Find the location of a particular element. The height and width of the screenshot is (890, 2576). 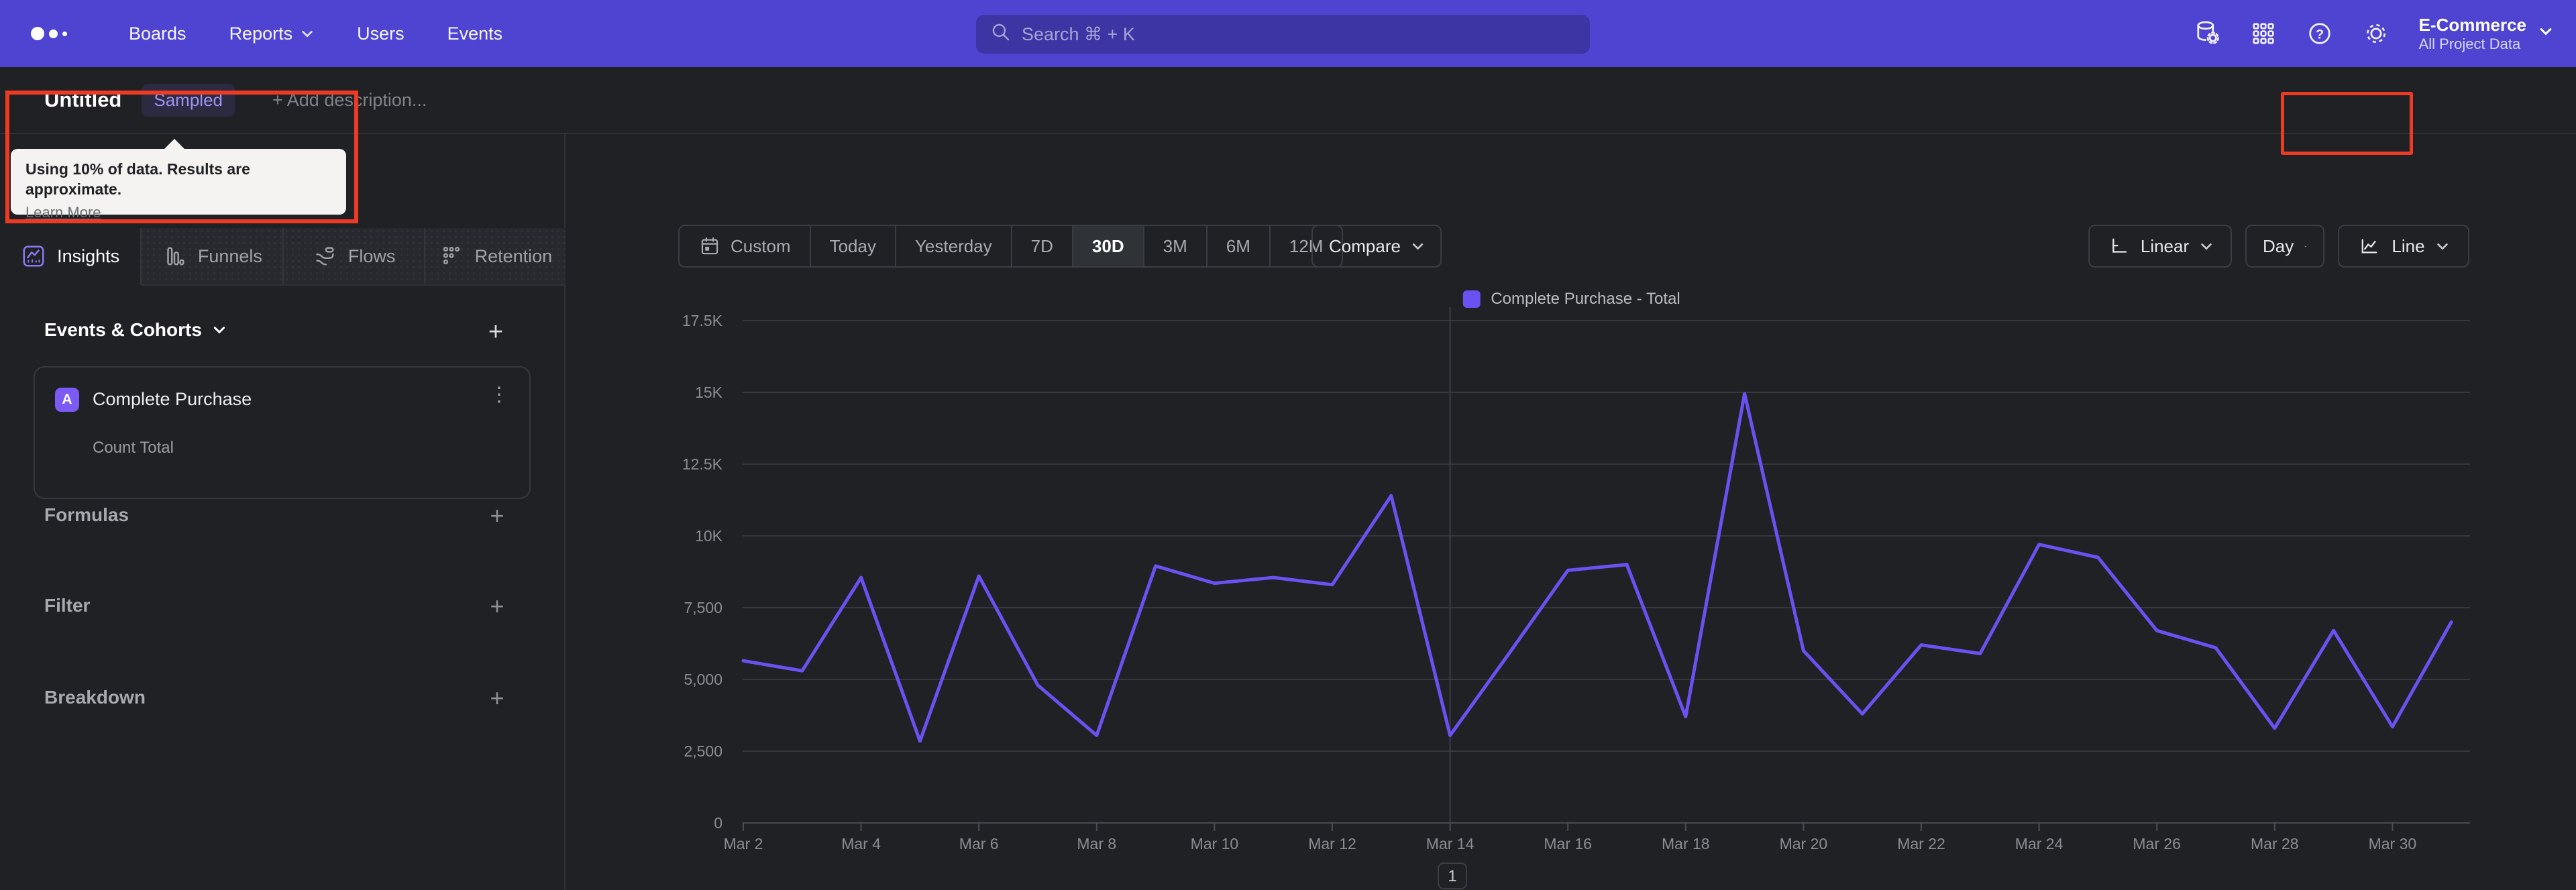

y-axis-label: 12.5K is located at coordinates (702, 464).